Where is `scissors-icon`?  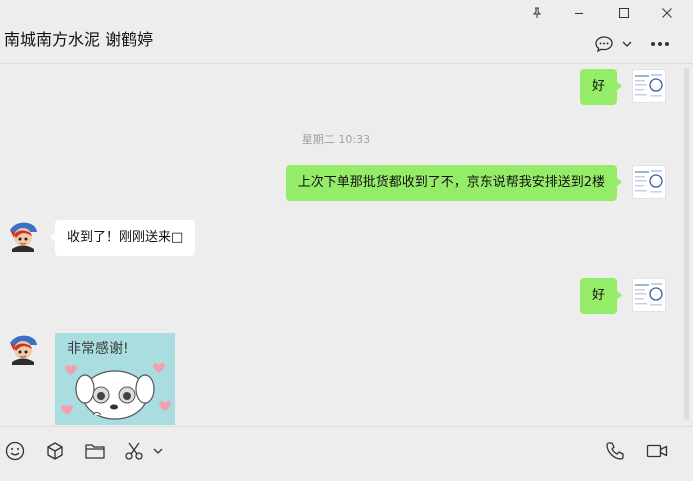
scissors-icon is located at coordinates (134, 451).